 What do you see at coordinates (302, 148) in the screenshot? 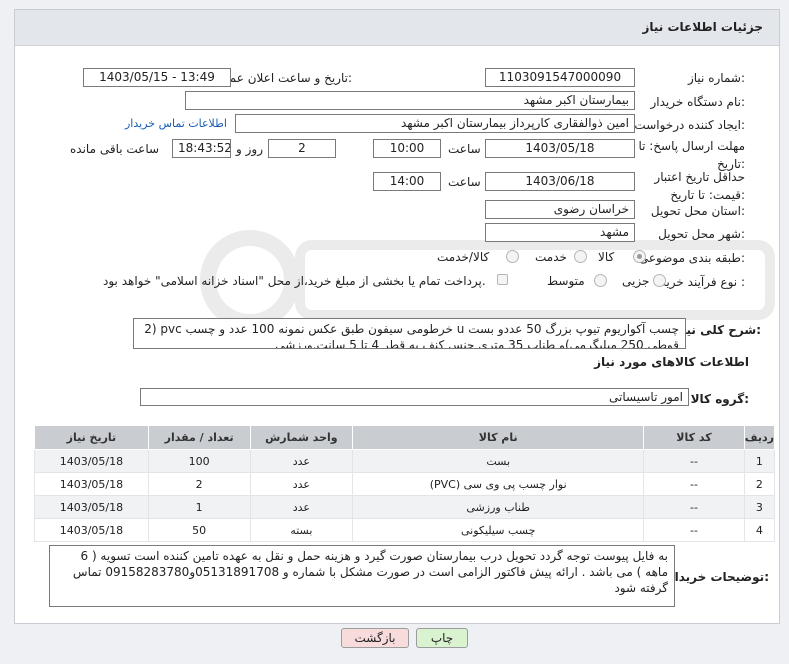
I see `days-field: 2` at bounding box center [302, 148].